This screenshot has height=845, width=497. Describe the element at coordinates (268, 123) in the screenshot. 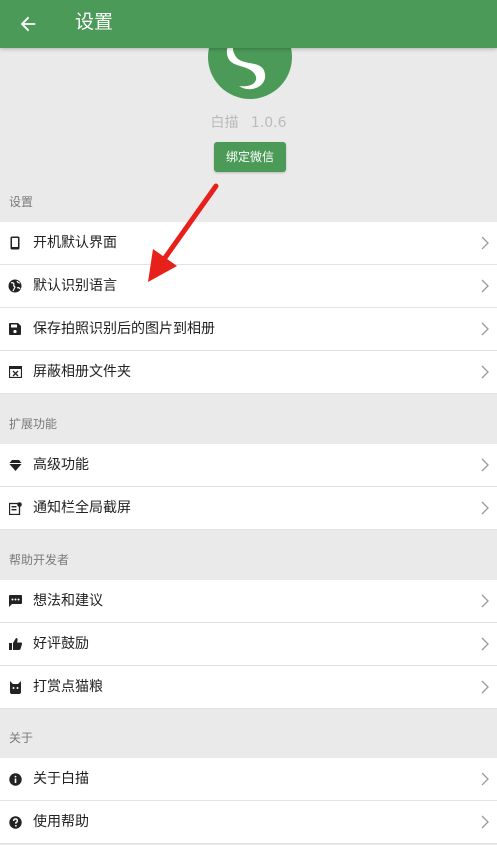

I see `app-version: 1.0.6` at that location.